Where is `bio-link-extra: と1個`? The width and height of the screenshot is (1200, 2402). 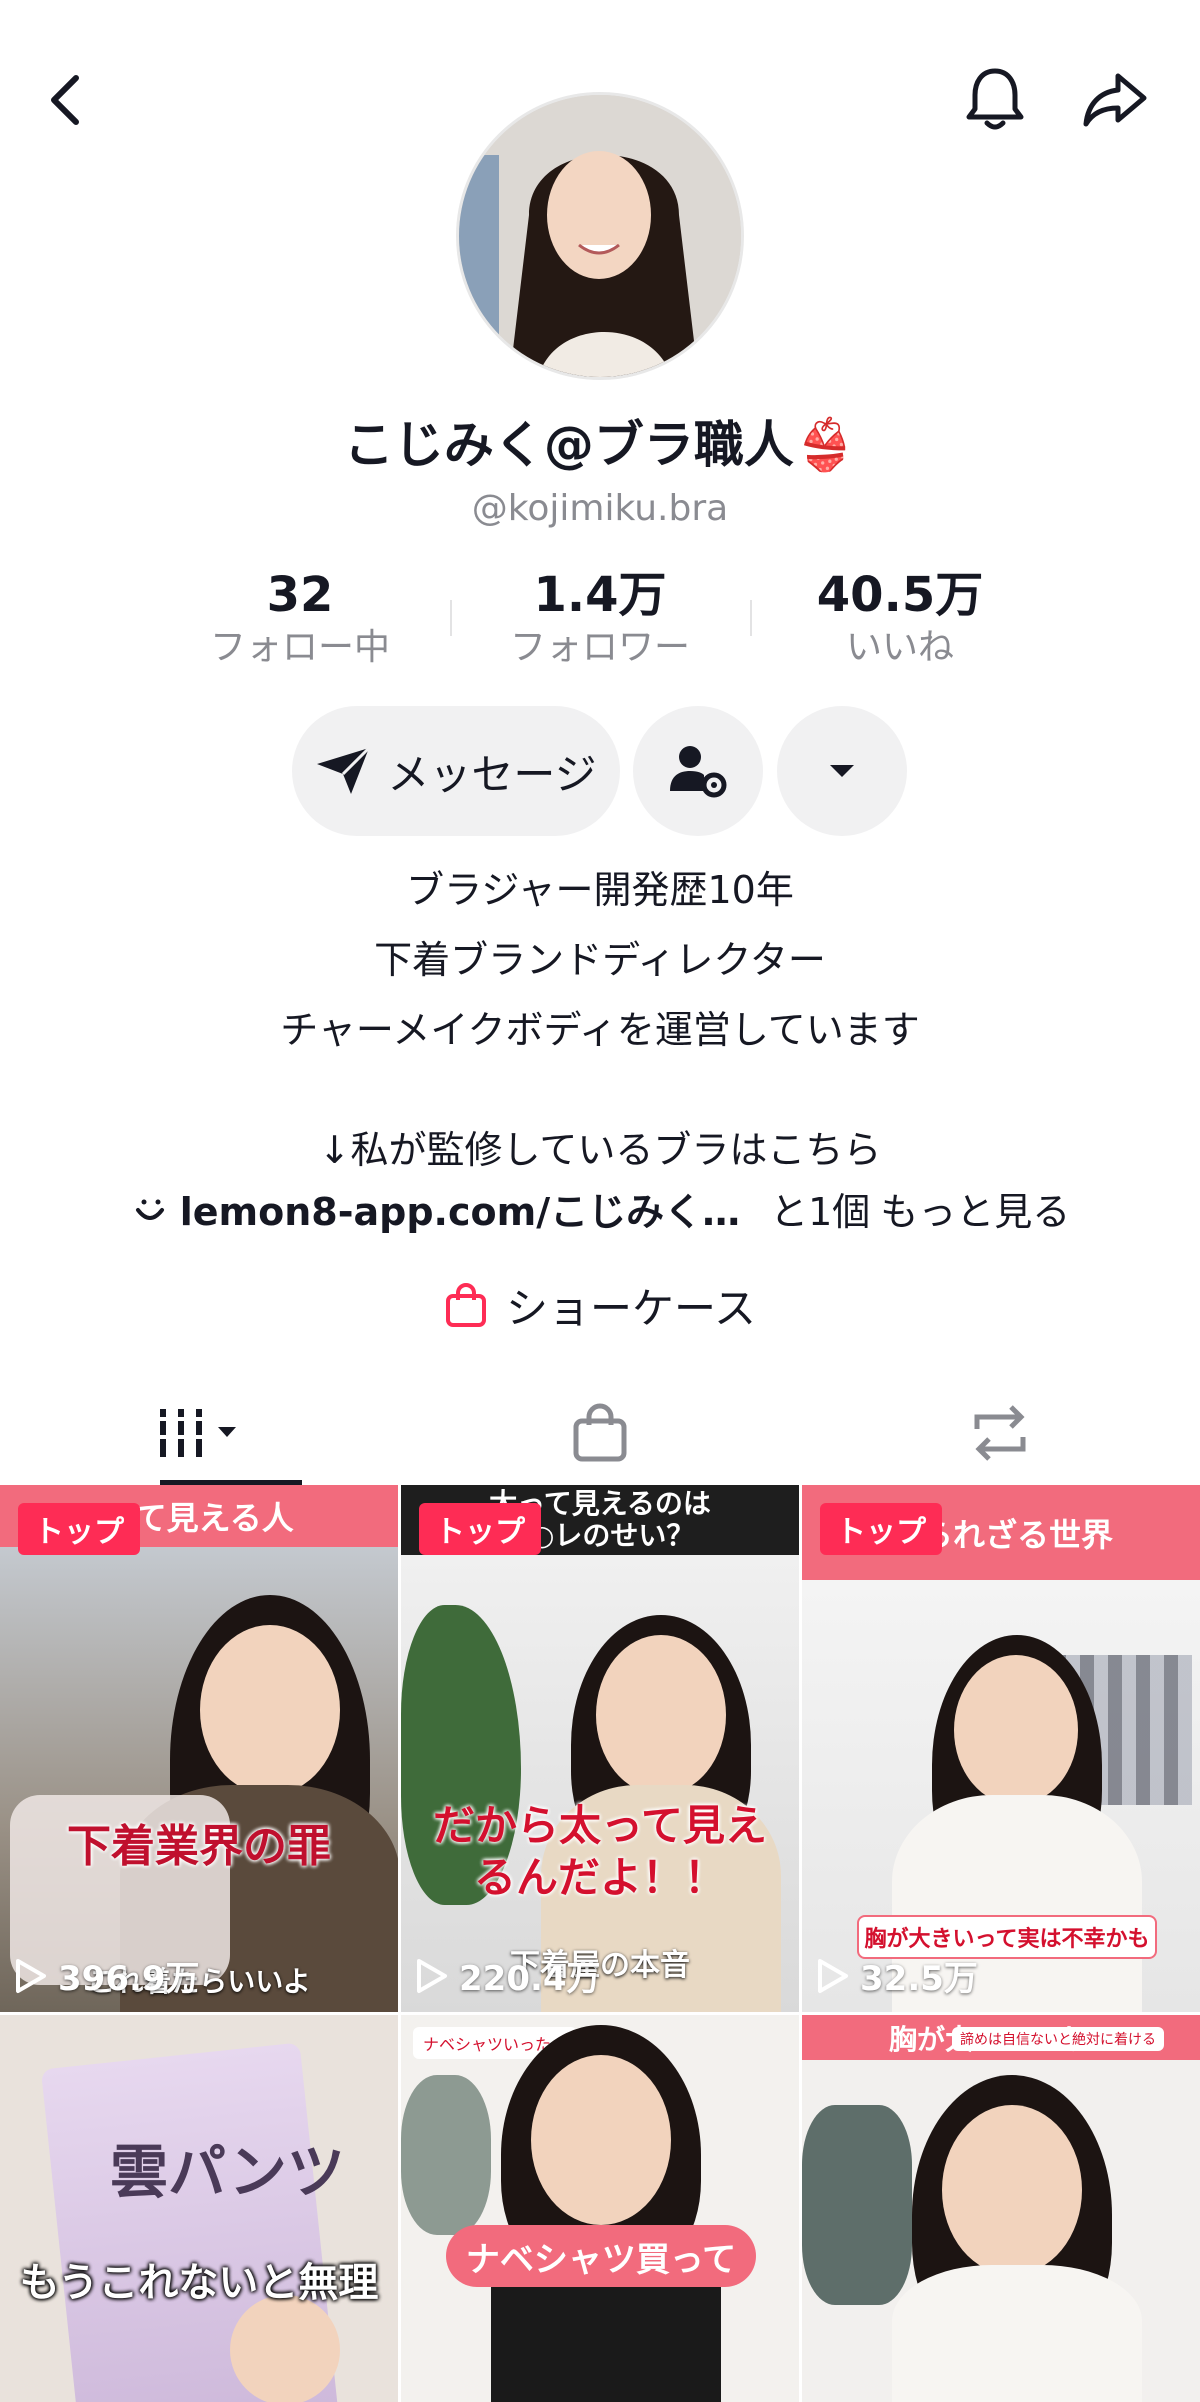 bio-link-extra: と1個 is located at coordinates (820, 1212).